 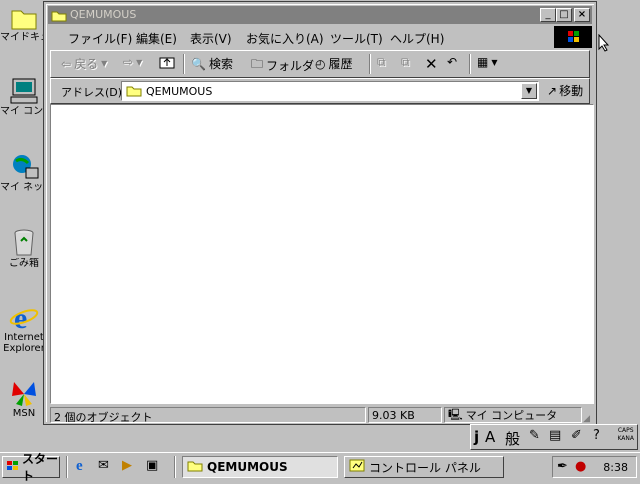 I want to click on maximize-button: □, so click(x=564, y=15).